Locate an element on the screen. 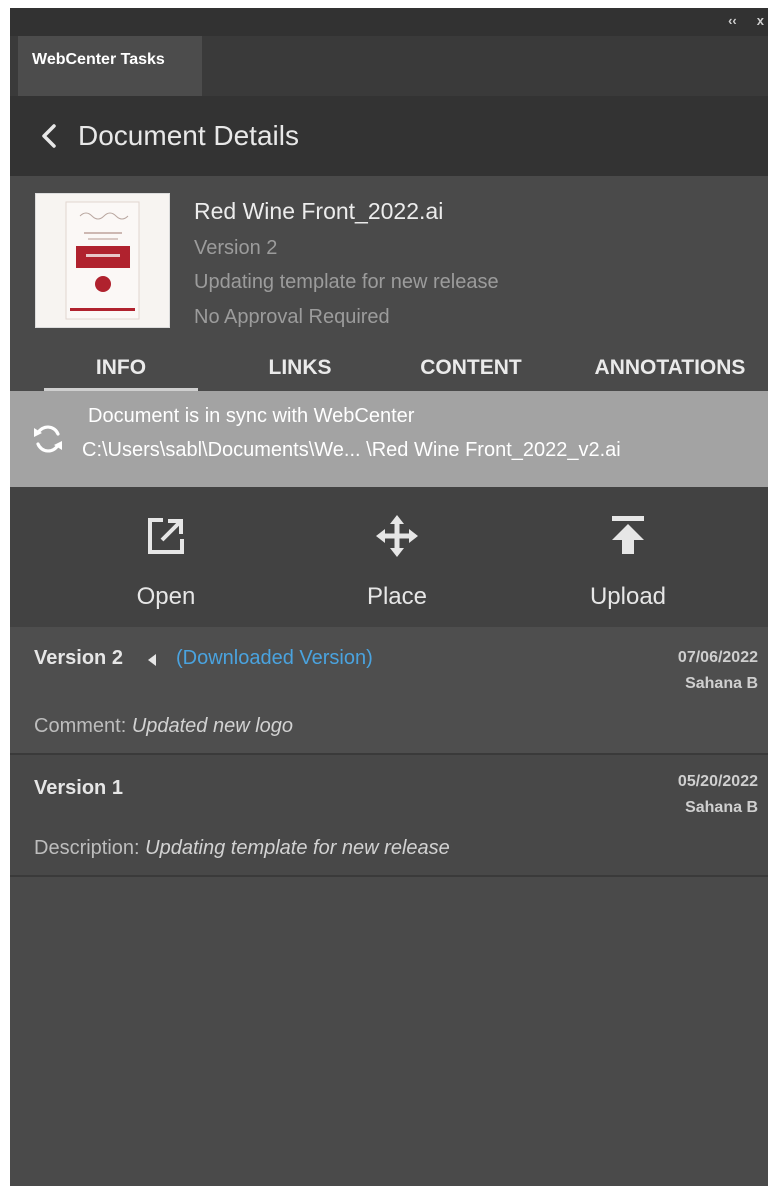 Image resolution: width=771 pixels, height=1189 pixels. collapse-panel-icon: ‹‹ is located at coordinates (732, 21).